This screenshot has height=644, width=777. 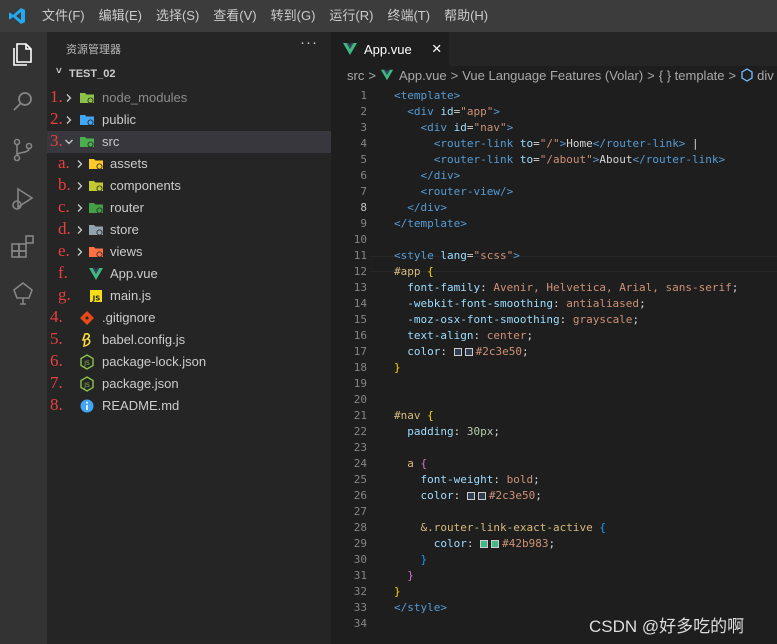 What do you see at coordinates (56, 360) in the screenshot?
I see `annotation-number: 6.` at bounding box center [56, 360].